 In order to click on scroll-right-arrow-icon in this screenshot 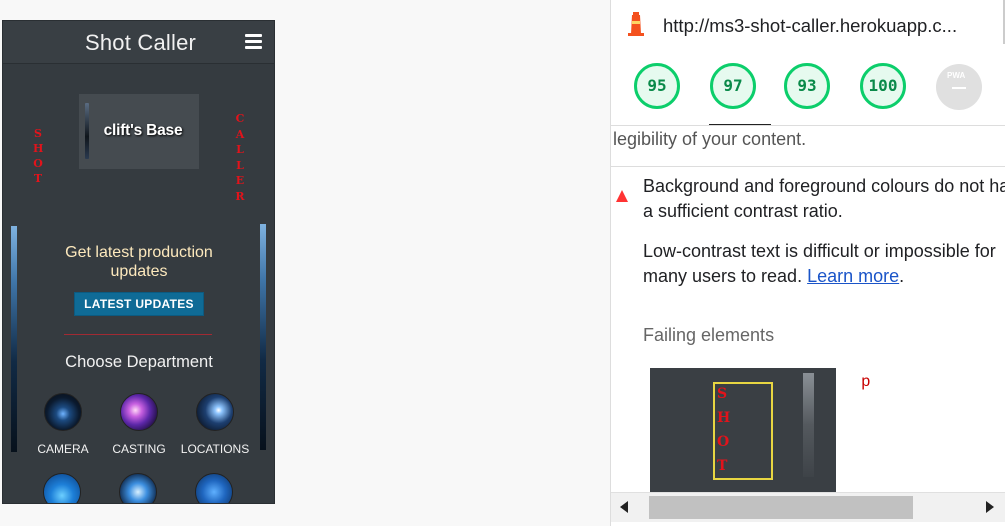, I will do `click(990, 507)`.